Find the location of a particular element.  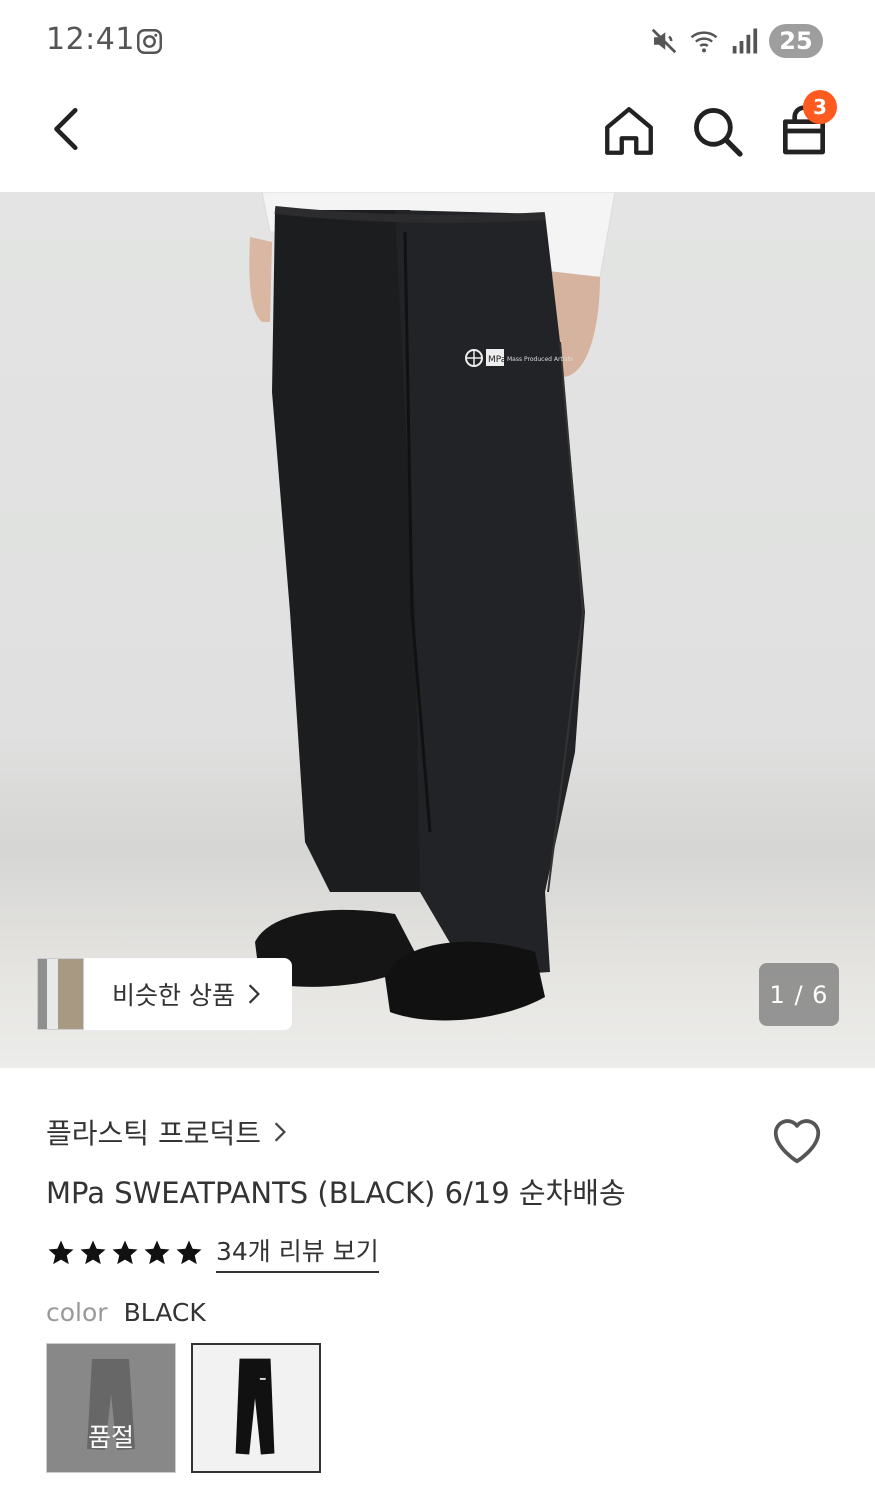

similar-products-label: 비슷한 상품 is located at coordinates (173, 995).